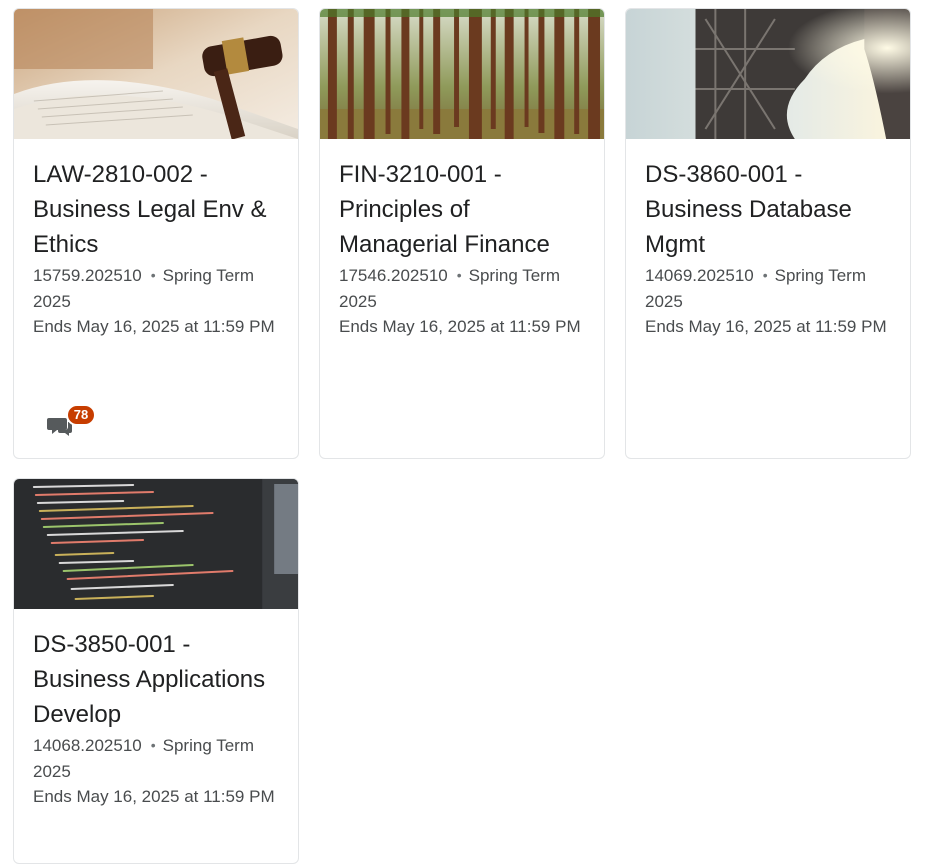 Image resolution: width=932 pixels, height=867 pixels. I want to click on course-code: 17546.202510, so click(393, 275).